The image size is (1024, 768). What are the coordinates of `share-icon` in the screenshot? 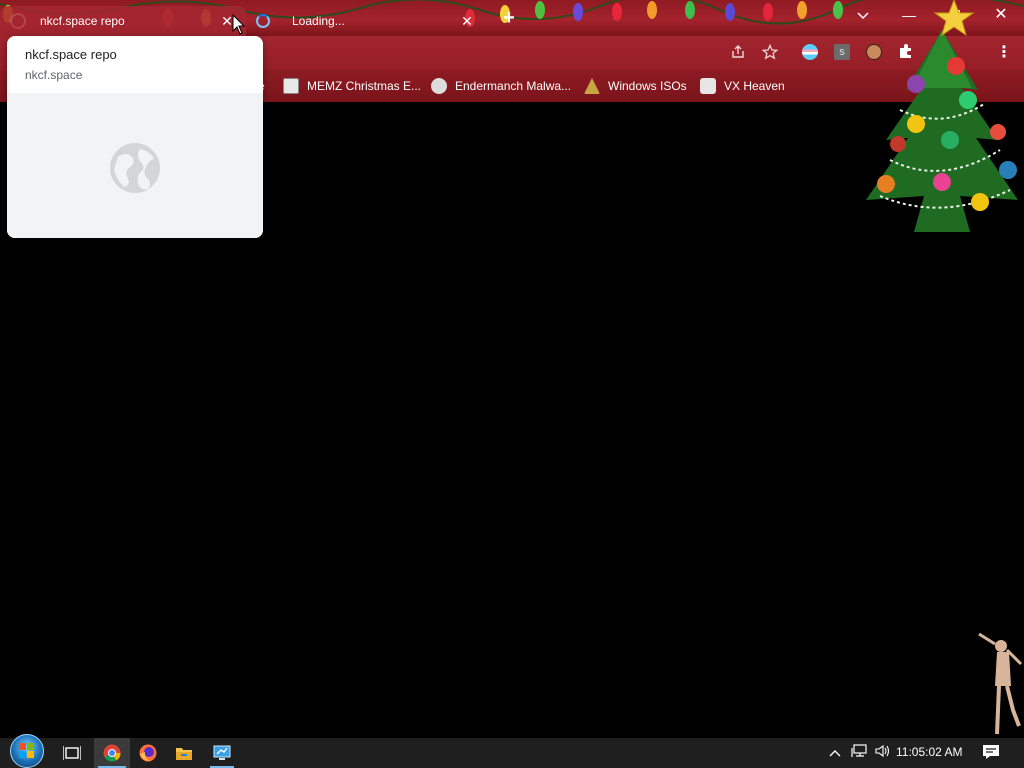 It's located at (738, 53).